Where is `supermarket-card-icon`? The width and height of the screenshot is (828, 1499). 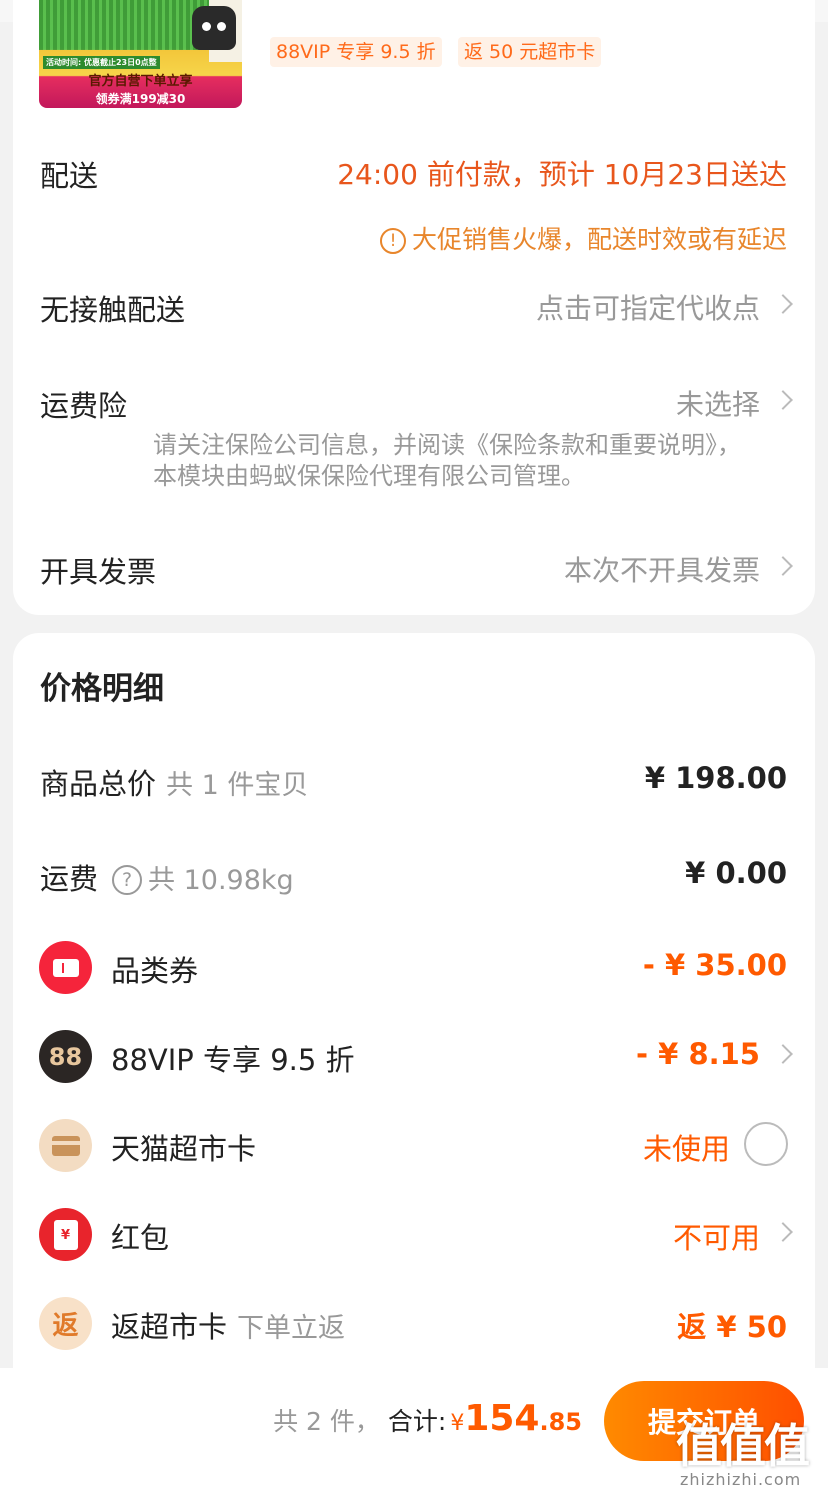
supermarket-card-icon is located at coordinates (65, 1145).